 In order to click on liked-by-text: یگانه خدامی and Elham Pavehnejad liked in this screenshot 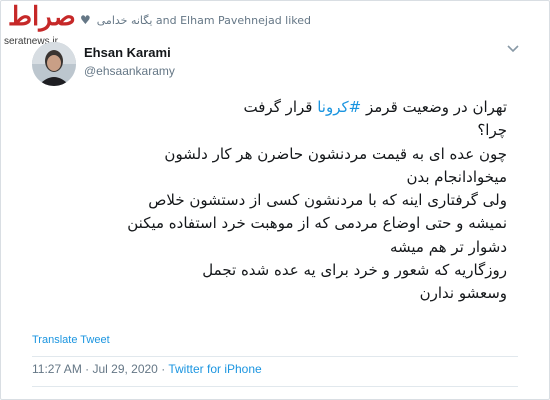, I will do `click(204, 20)`.